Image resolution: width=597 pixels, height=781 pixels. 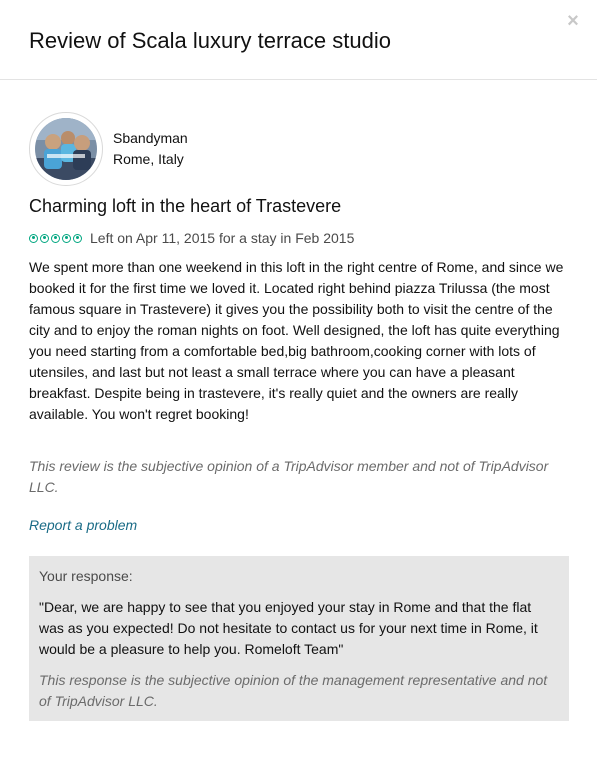 What do you see at coordinates (210, 40) in the screenshot?
I see `modal-title: Review of Scala luxury terrace studio` at bounding box center [210, 40].